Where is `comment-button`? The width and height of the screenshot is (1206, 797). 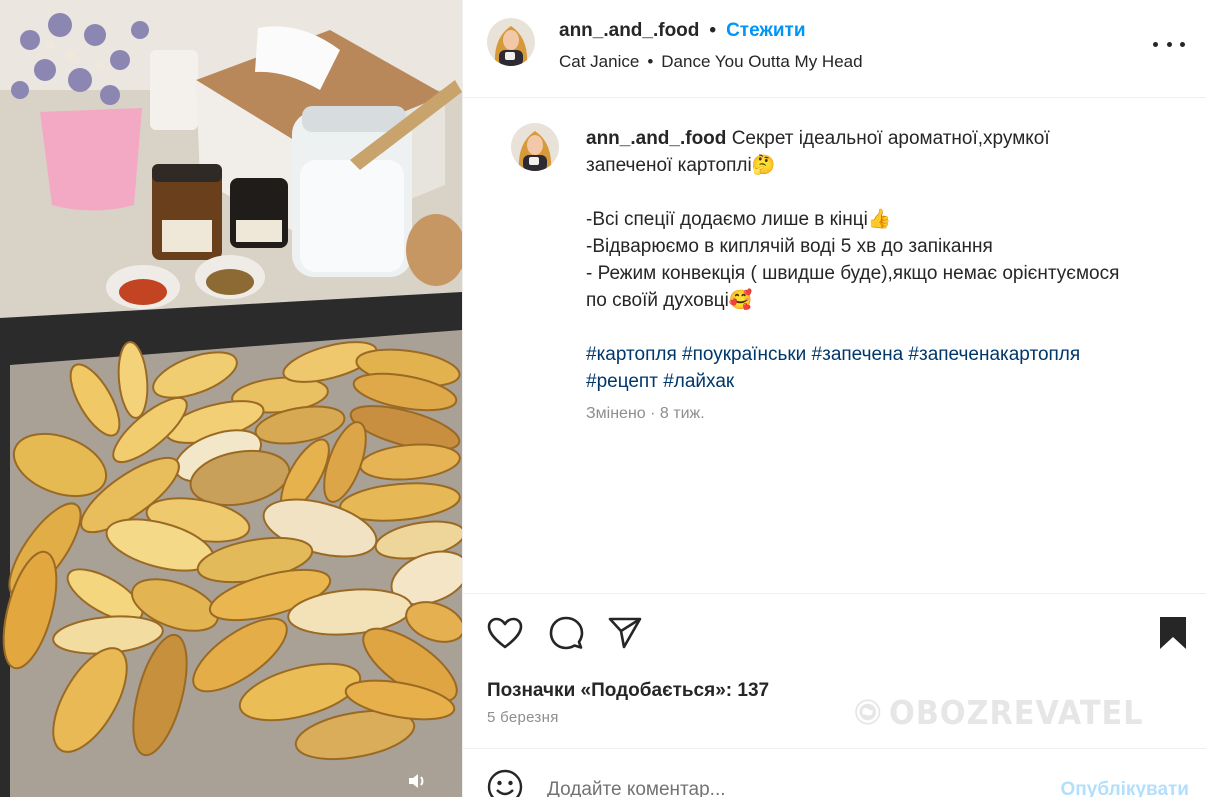 comment-button is located at coordinates (566, 633).